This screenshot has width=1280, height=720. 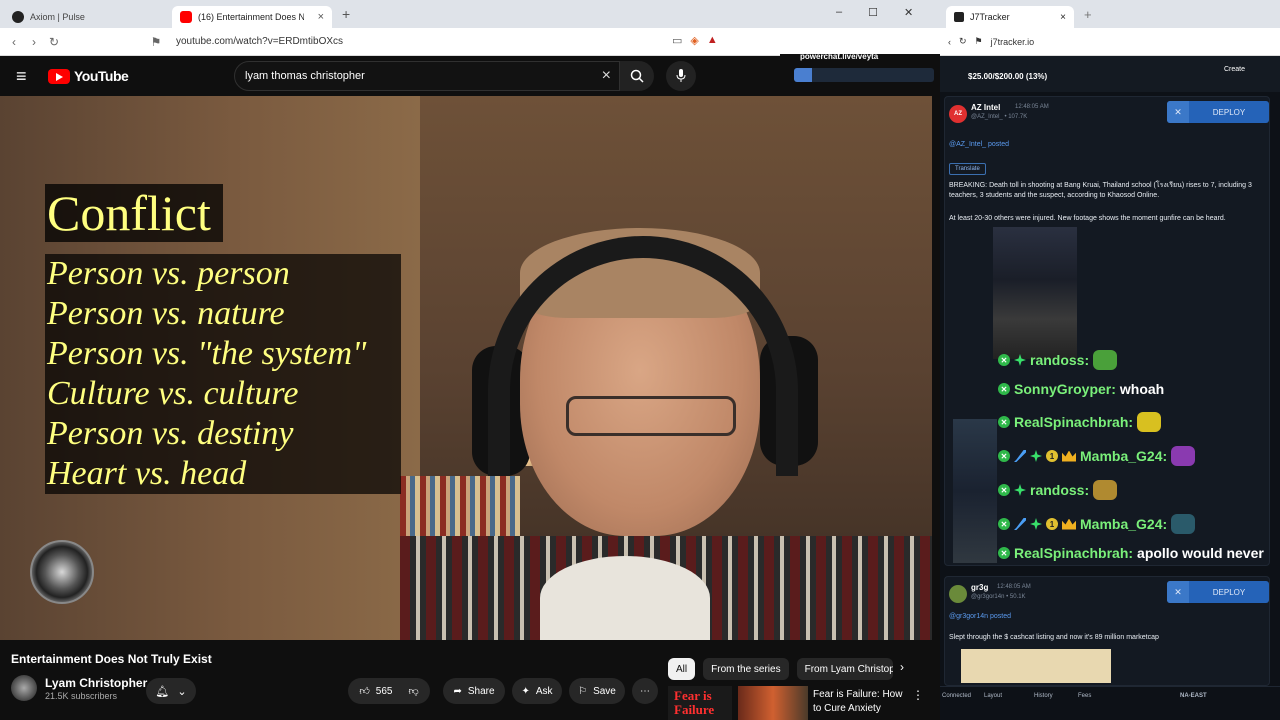 I want to click on tab-label: Axiom | Pulse, so click(x=57, y=17).